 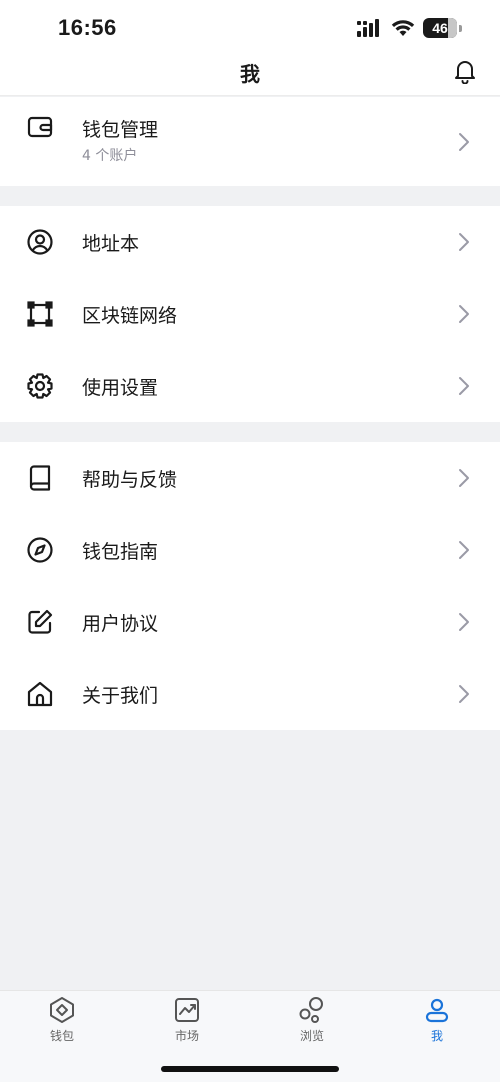 I want to click on wallet-group: 钱包管理 4 个账户, so click(x=250, y=141).